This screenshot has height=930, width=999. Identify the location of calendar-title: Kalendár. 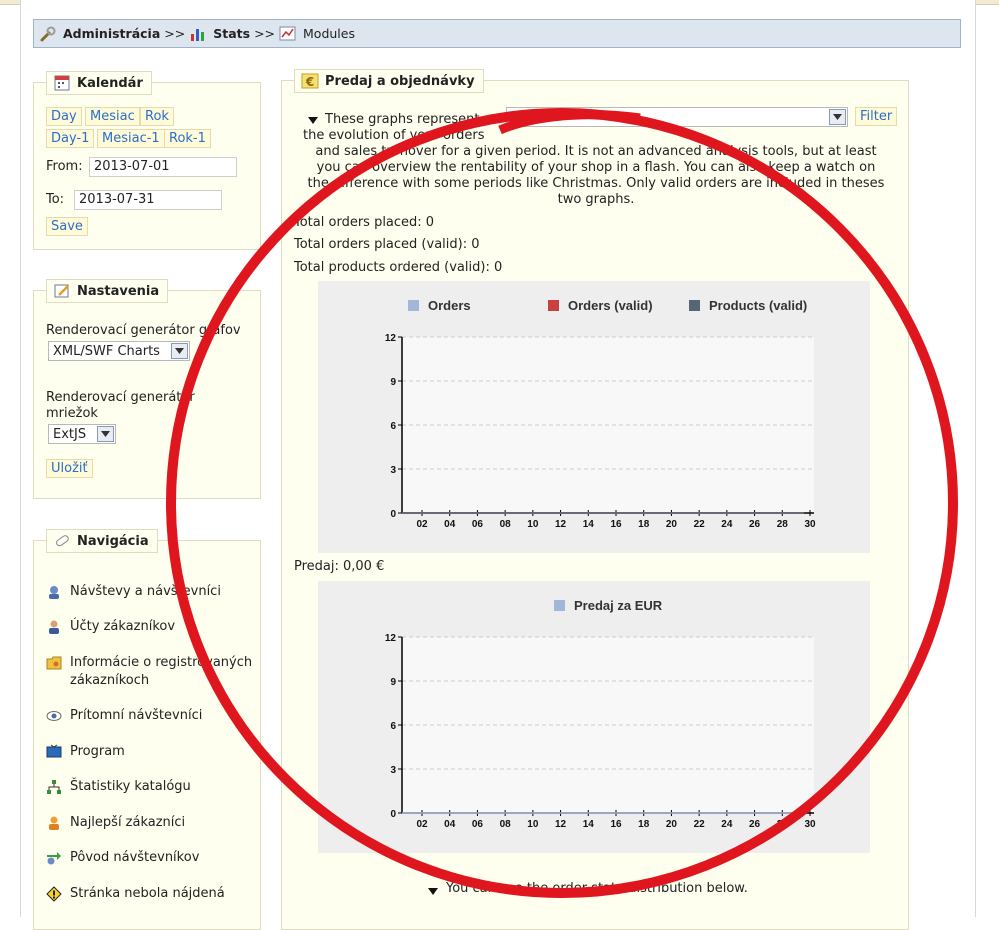
(110, 83).